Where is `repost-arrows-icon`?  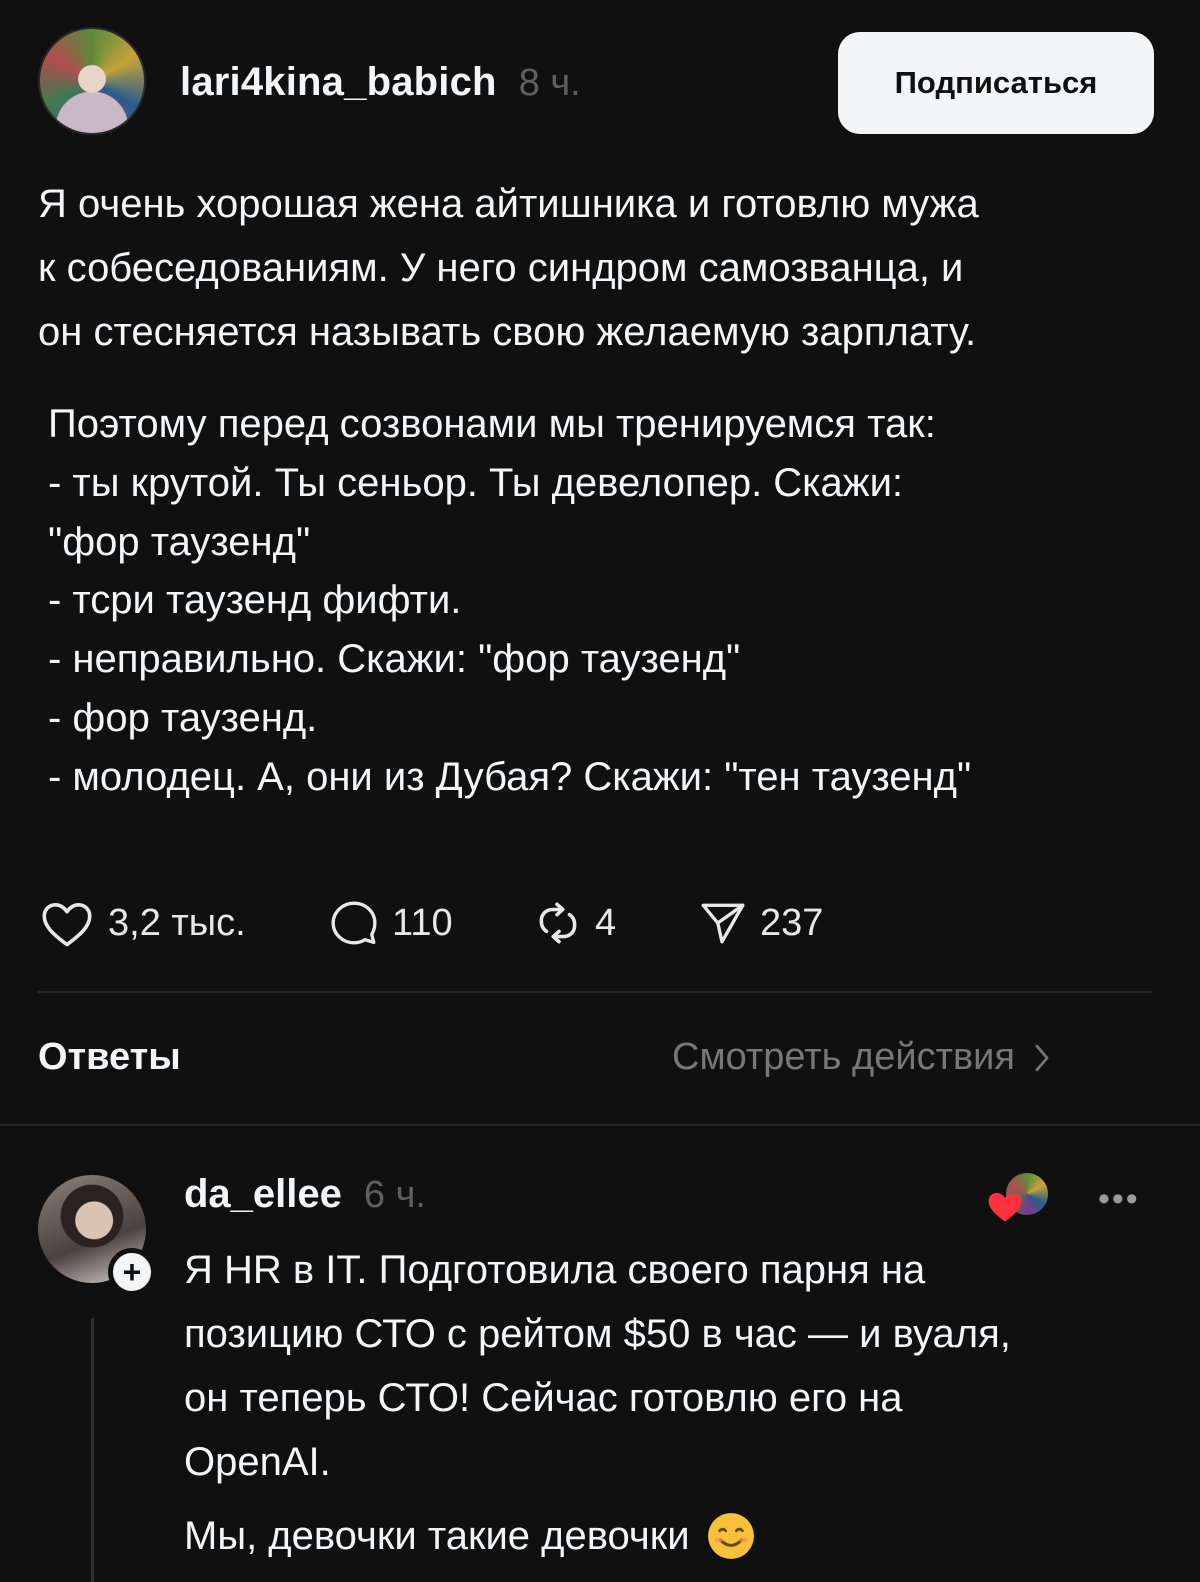
repost-arrows-icon is located at coordinates (558, 923).